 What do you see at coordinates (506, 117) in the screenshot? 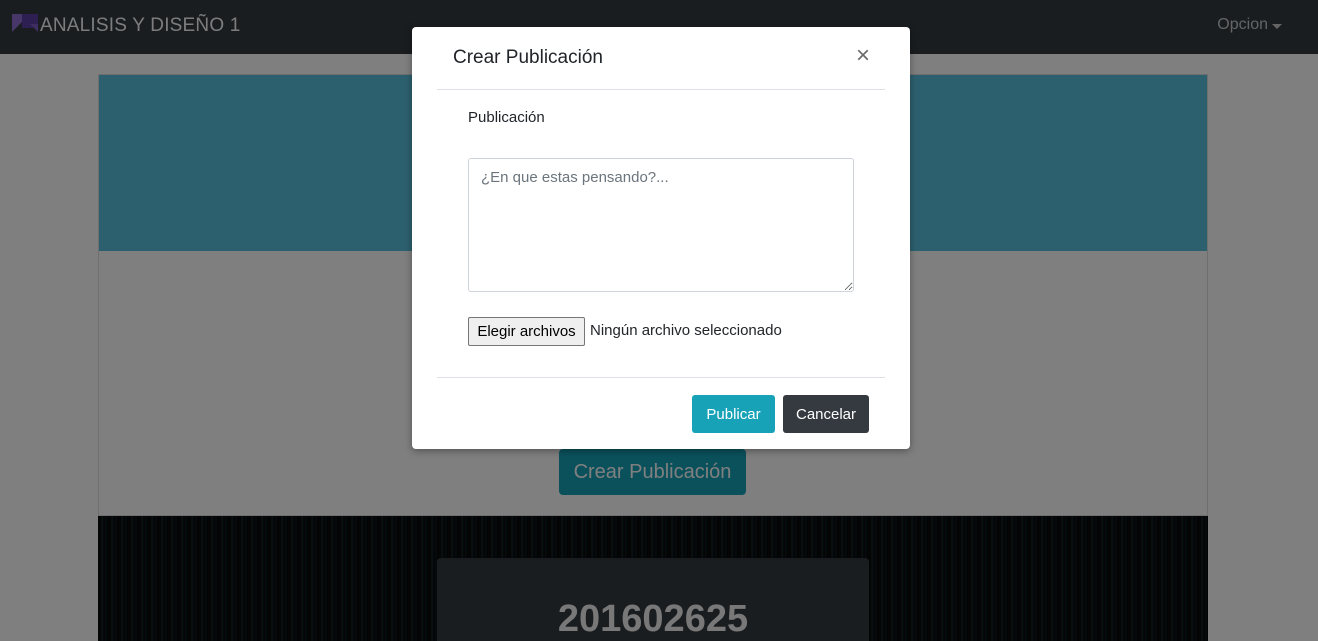
I see `publication-label: Publicación` at bounding box center [506, 117].